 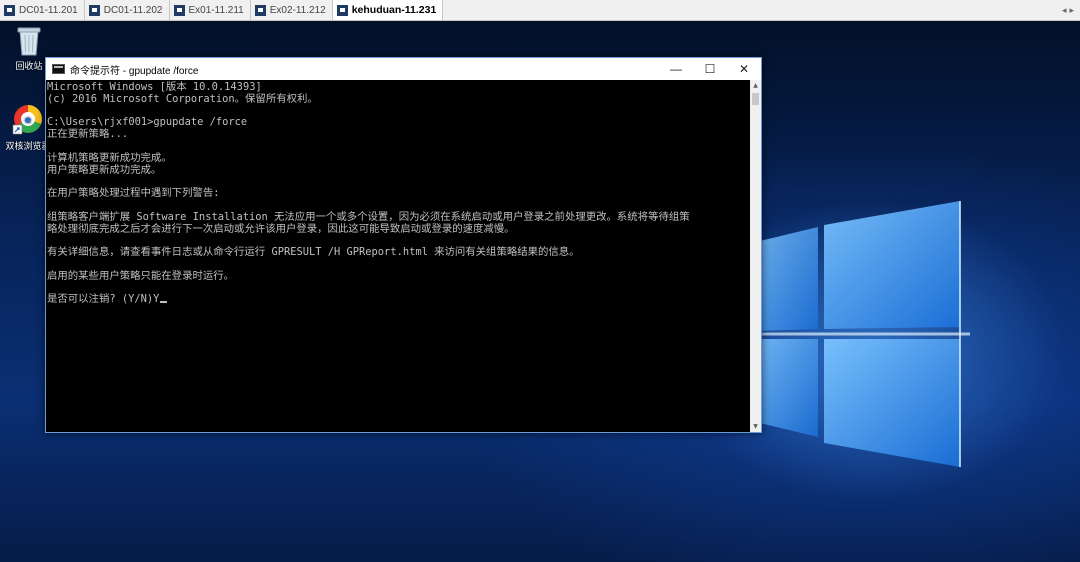 I want to click on console-line-text: 是否可以注销? (Y/N)Y, so click(x=103, y=299).